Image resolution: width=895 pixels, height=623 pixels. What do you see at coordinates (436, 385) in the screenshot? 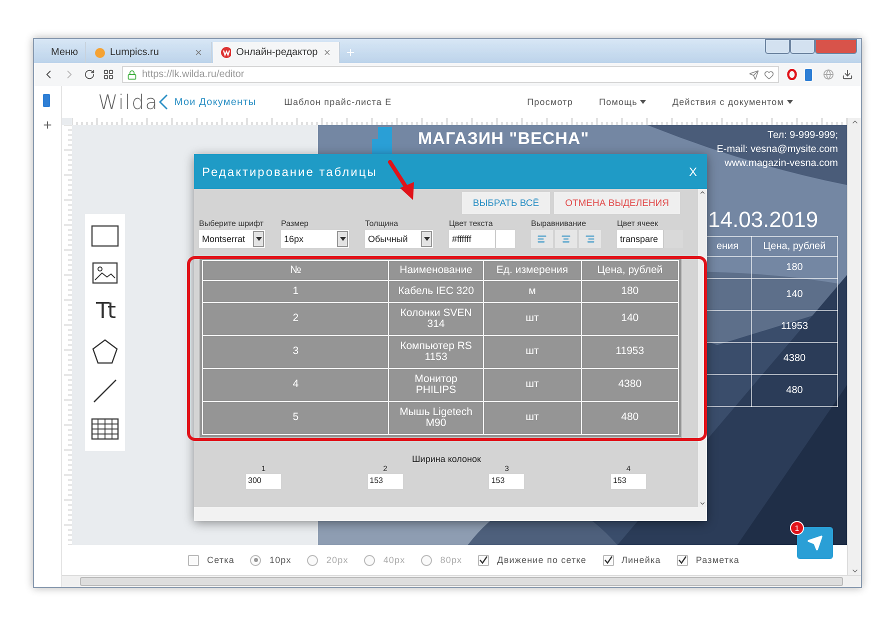
I see `table-cell: Монитор PHILIPS` at bounding box center [436, 385].